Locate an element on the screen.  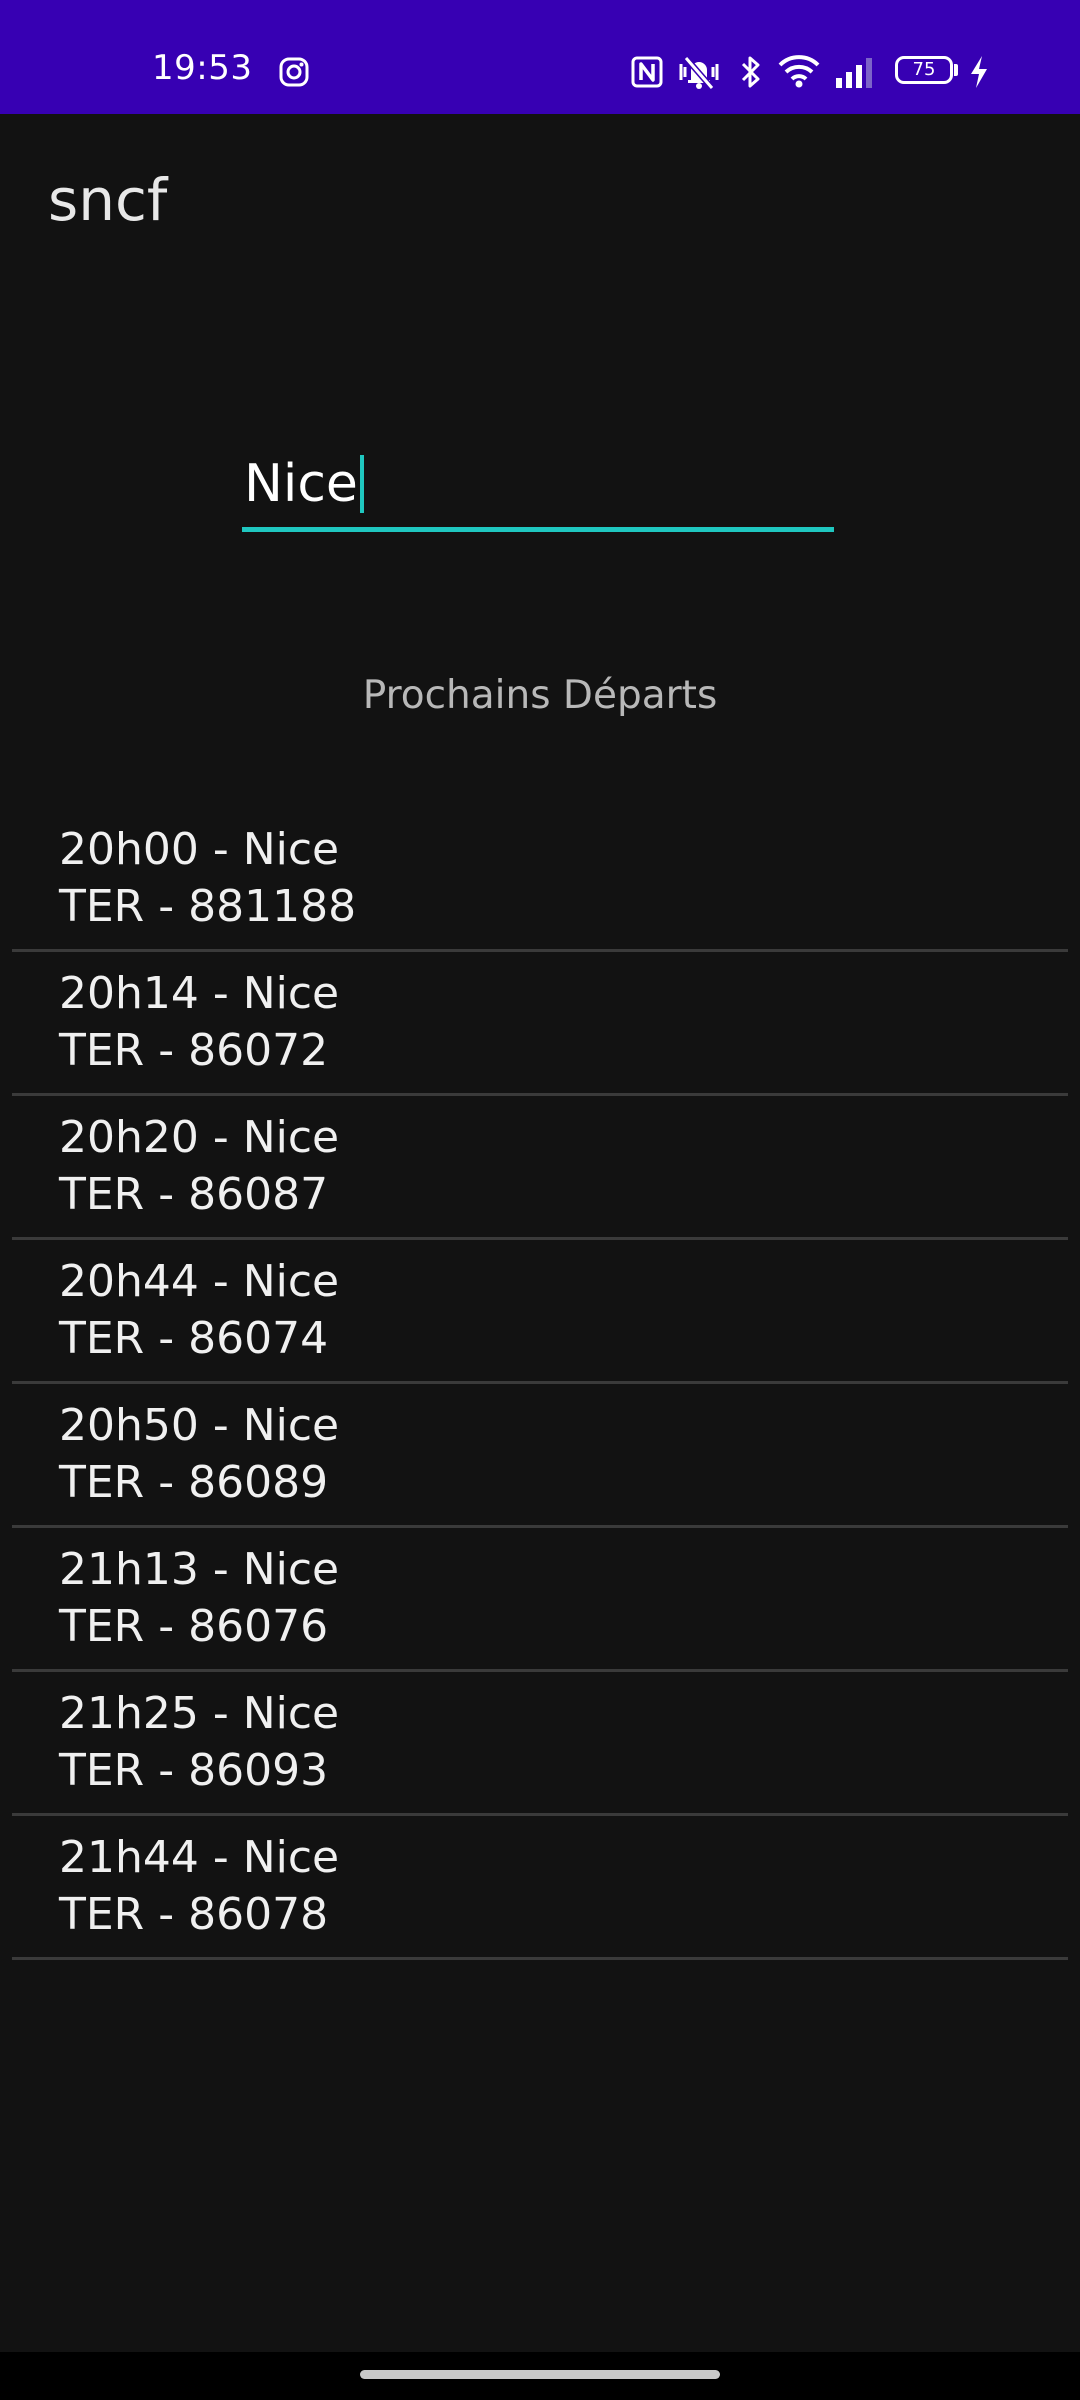
search-value: Nice is located at coordinates (301, 484).